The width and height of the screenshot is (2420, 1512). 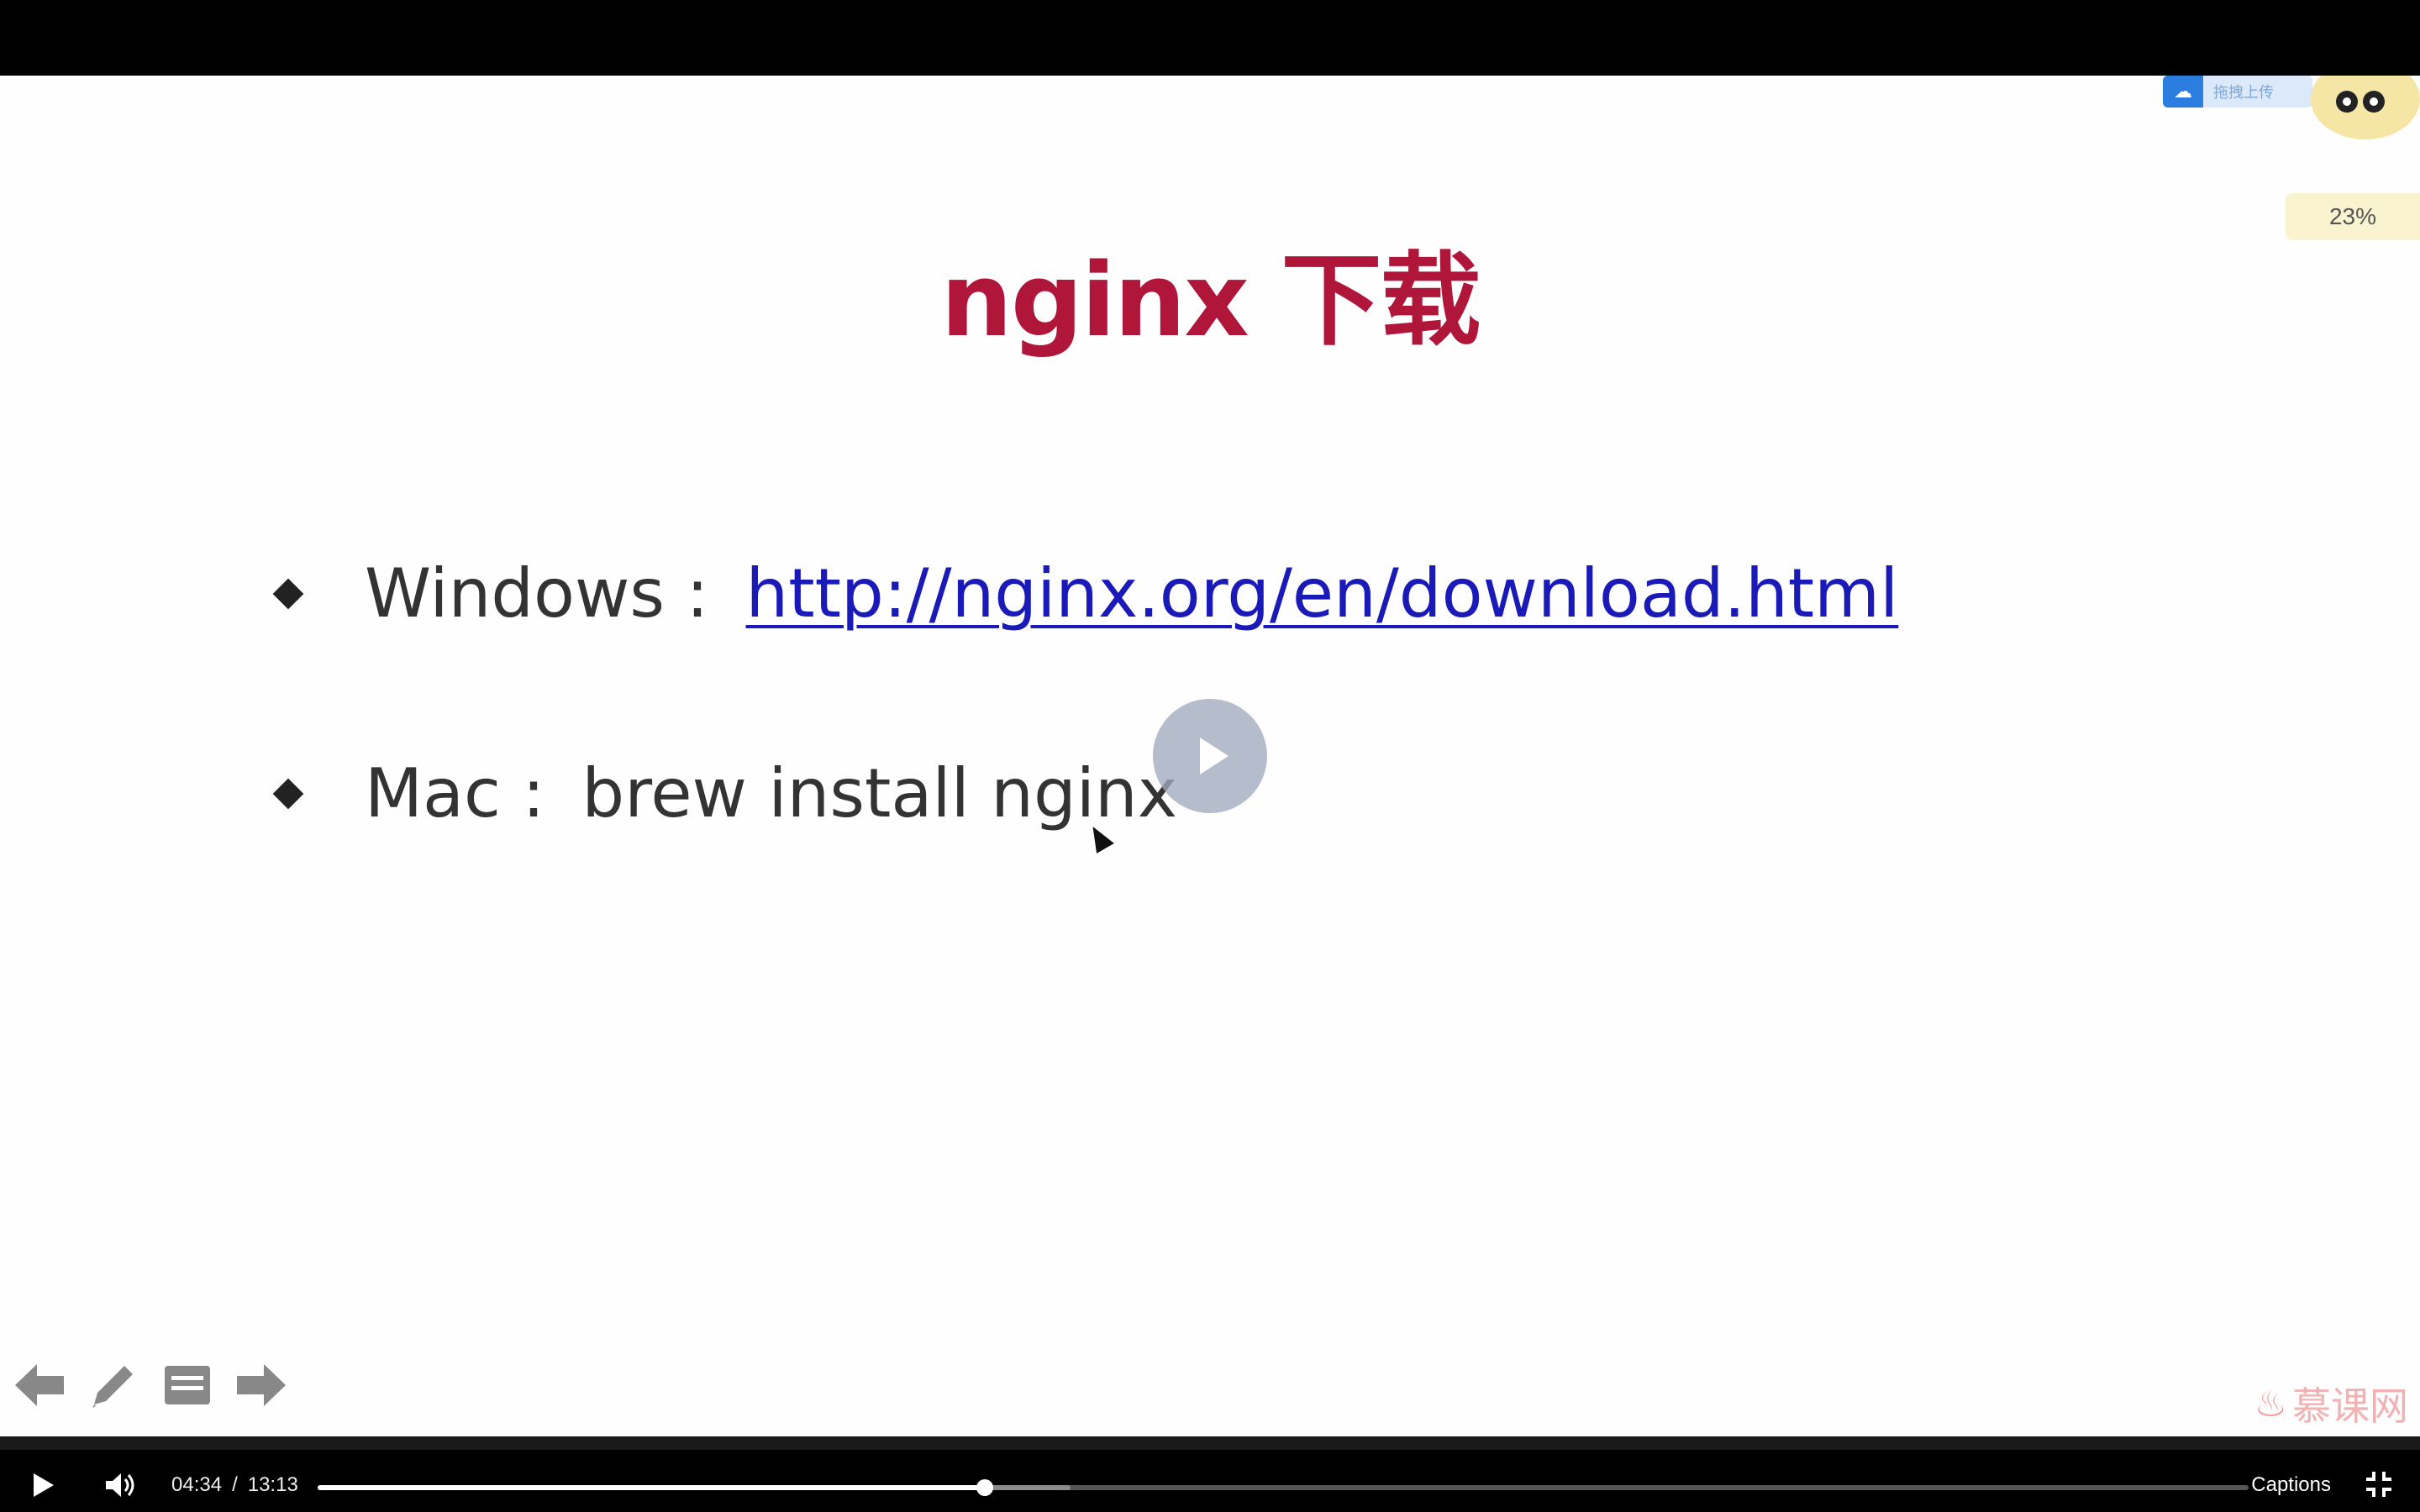 I want to click on center-play-button, so click(x=1210, y=756).